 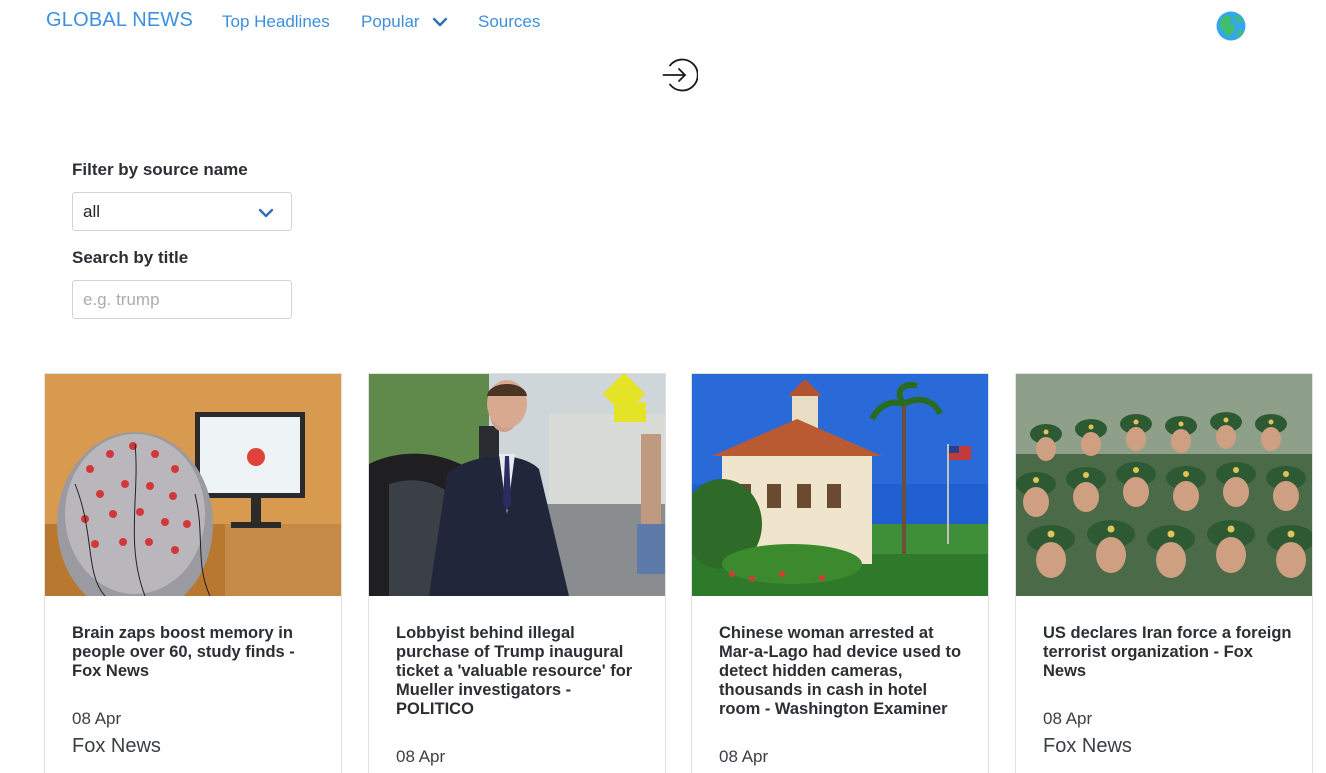 What do you see at coordinates (92, 211) in the screenshot?
I see `source-select-value: all` at bounding box center [92, 211].